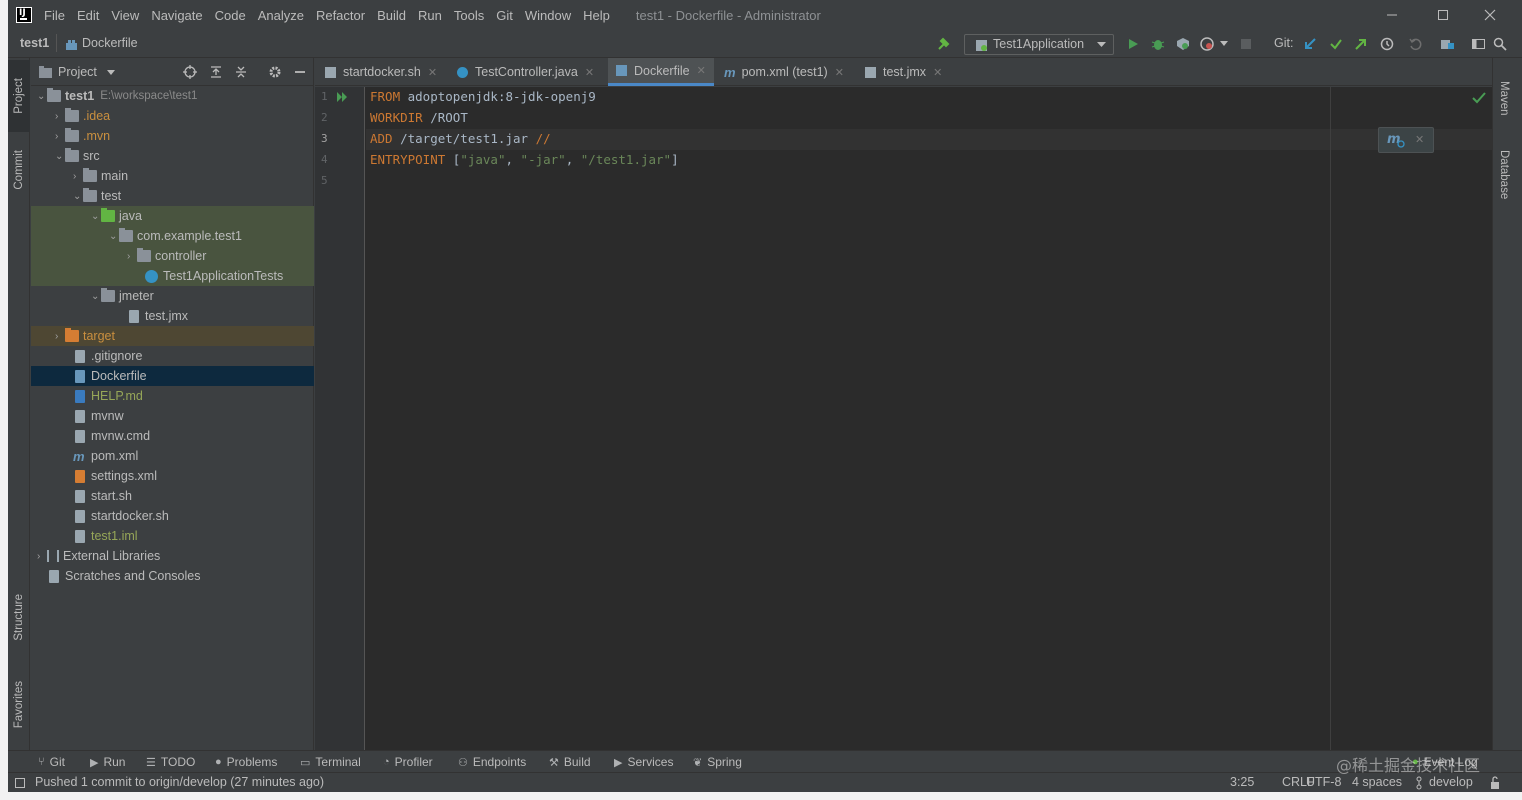  What do you see at coordinates (172, 376) in the screenshot?
I see `tree-item-dockerfile: Dockerfile` at bounding box center [172, 376].